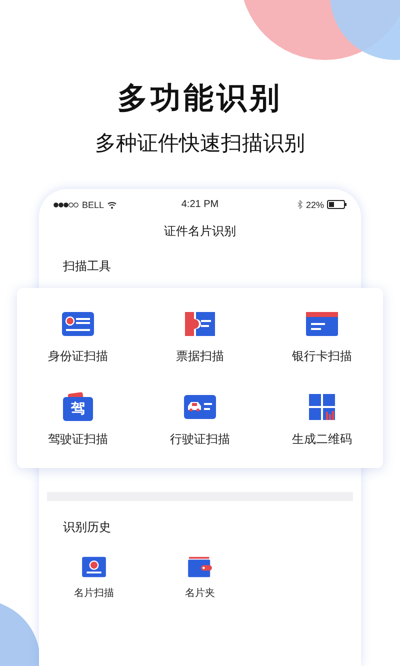  What do you see at coordinates (66, 205) in the screenshot?
I see `signal-icon` at bounding box center [66, 205].